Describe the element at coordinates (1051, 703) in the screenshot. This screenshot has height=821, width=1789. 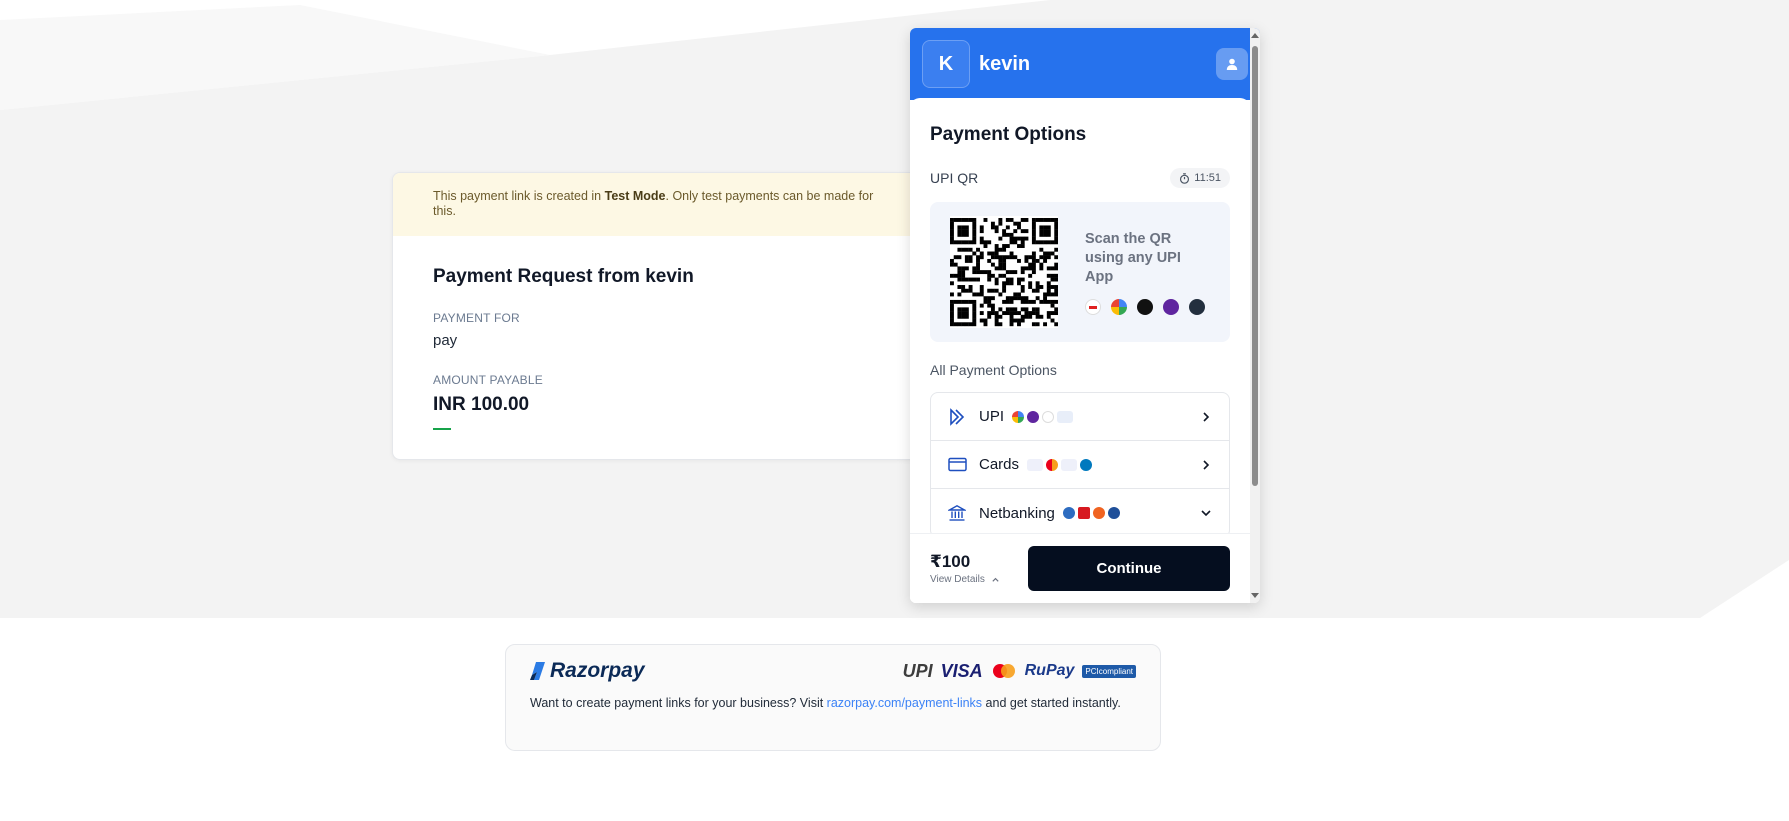
I see `promo-text-after: and get started instantly.` at that location.